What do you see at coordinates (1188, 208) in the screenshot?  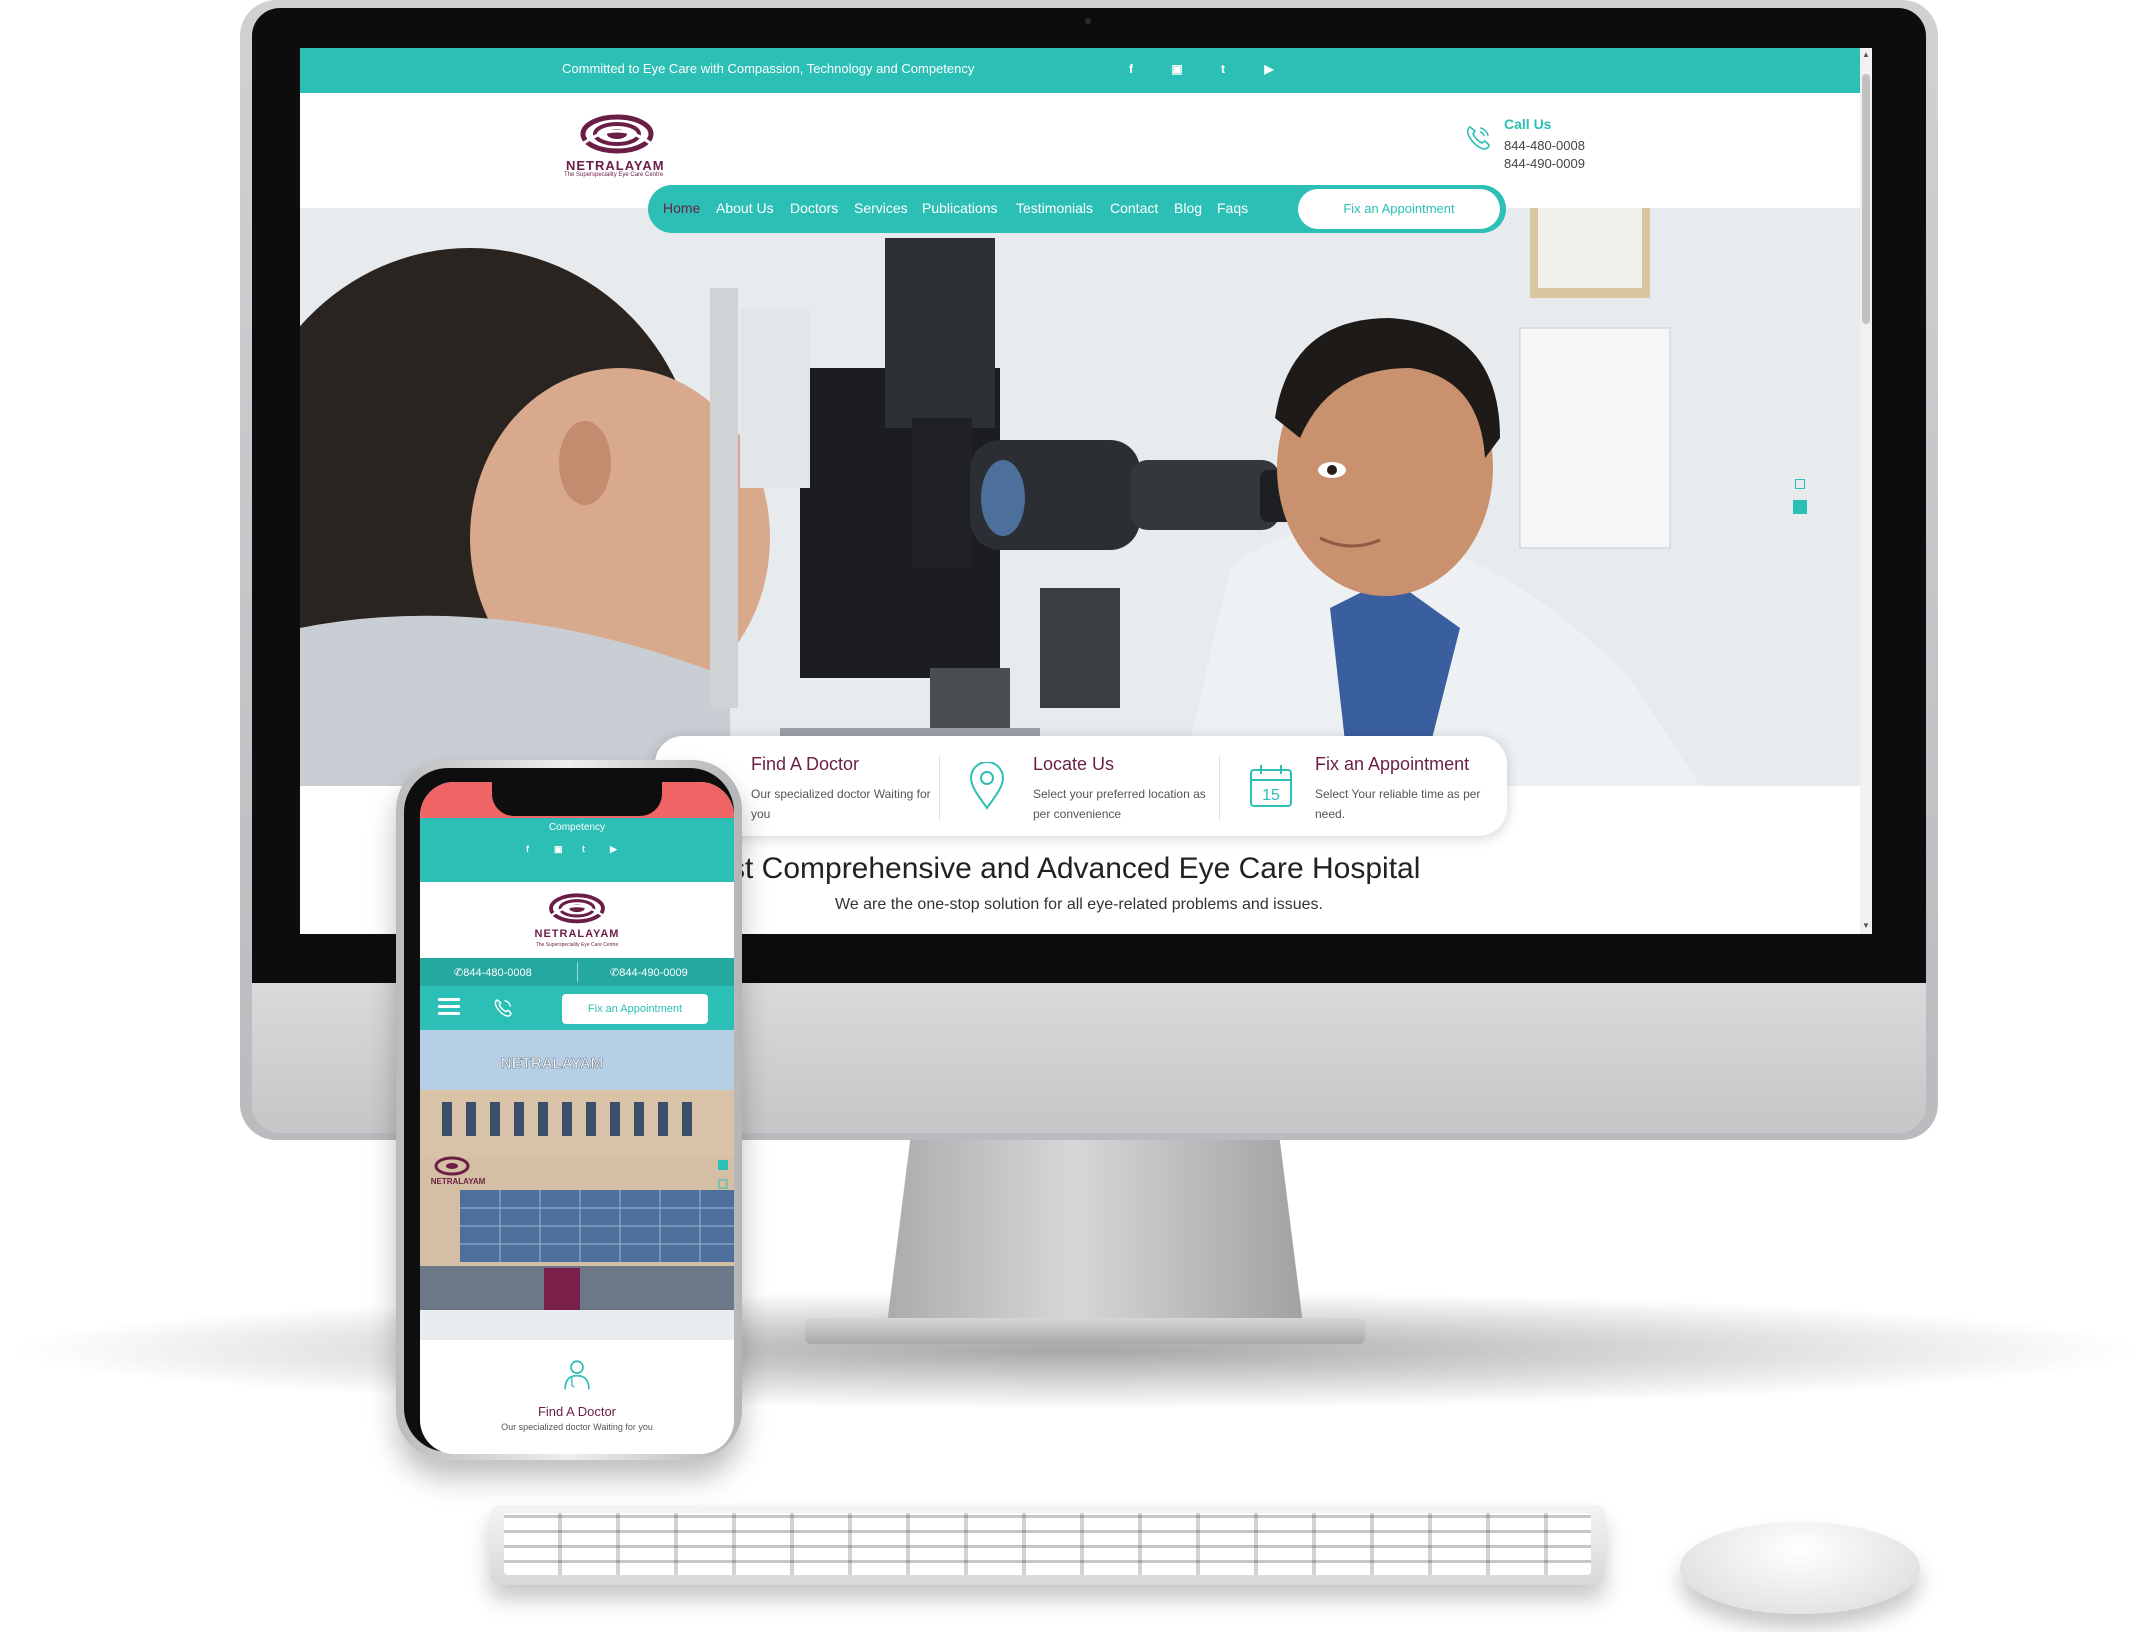 I see `nav-blog: Blog` at bounding box center [1188, 208].